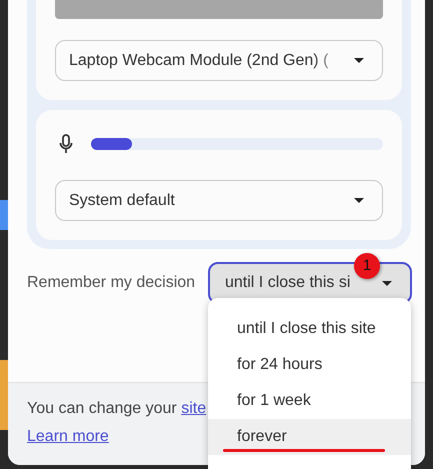 The image size is (433, 469). What do you see at coordinates (309, 437) in the screenshot?
I see `menu-item: forever` at bounding box center [309, 437].